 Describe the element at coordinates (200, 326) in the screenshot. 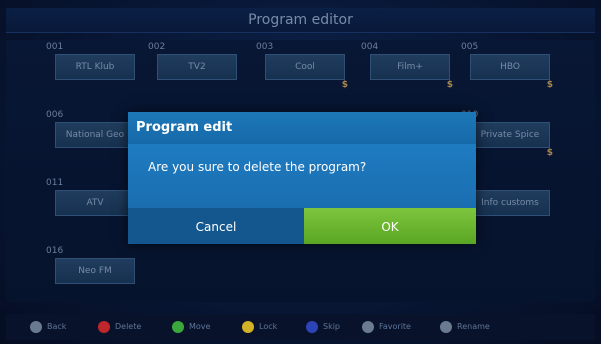

I see `footer-key-label: Move` at that location.